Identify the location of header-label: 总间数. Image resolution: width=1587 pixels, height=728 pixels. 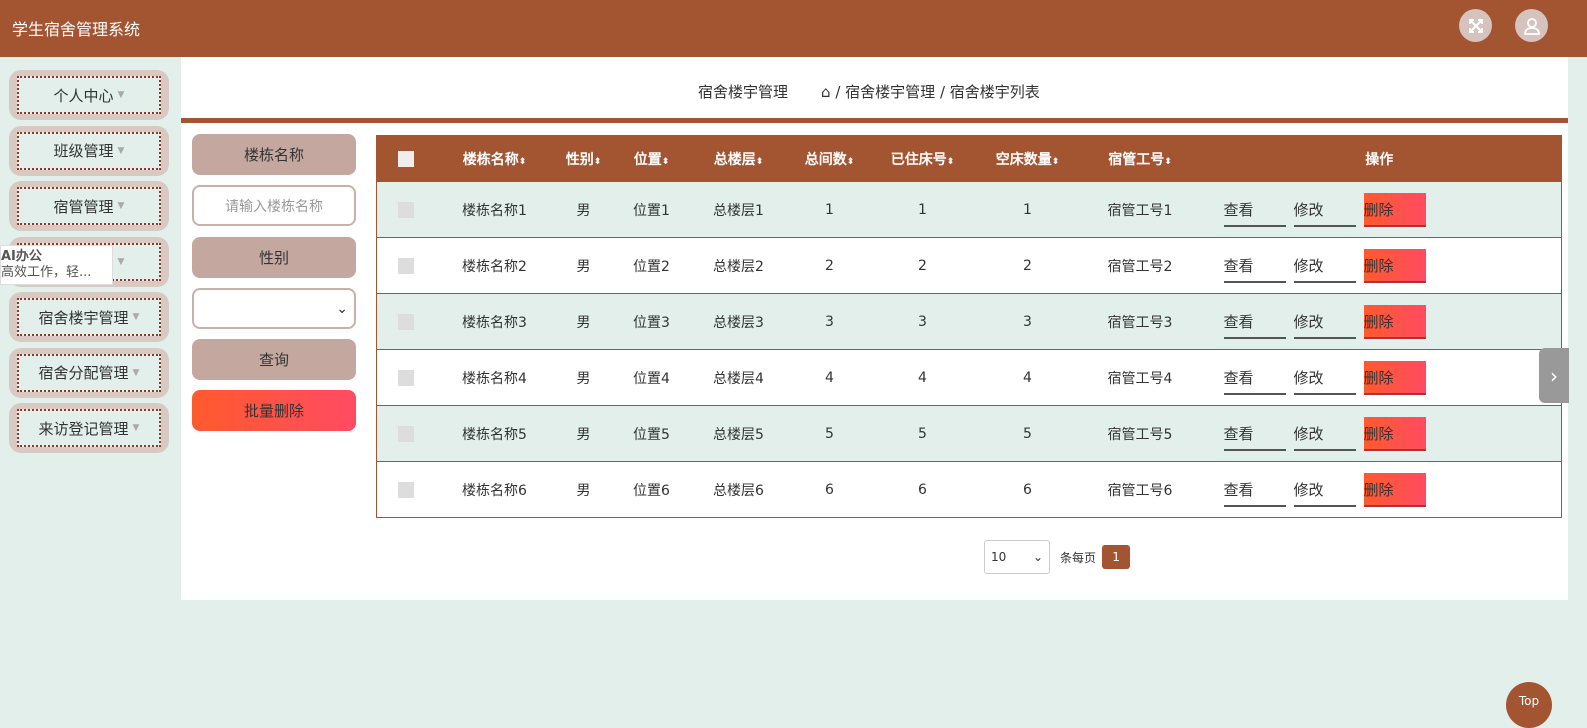
(825, 159).